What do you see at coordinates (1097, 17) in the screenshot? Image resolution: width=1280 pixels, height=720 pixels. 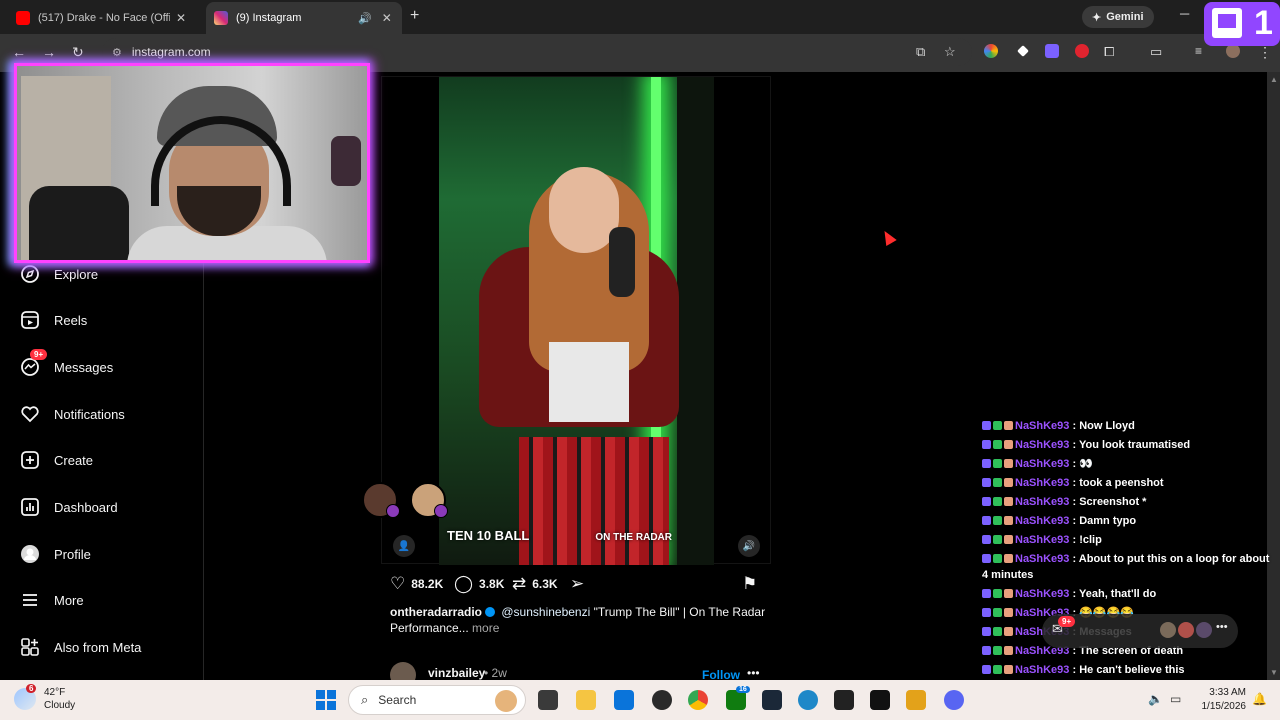 I see `sparkle-icon: ✦` at bounding box center [1097, 17].